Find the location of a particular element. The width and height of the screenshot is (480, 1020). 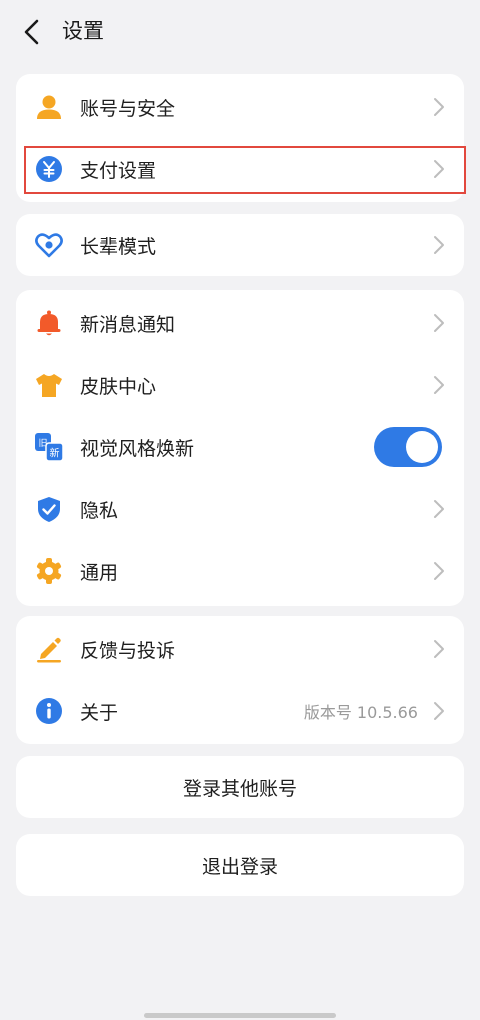

pen-icon is located at coordinates (49, 649).